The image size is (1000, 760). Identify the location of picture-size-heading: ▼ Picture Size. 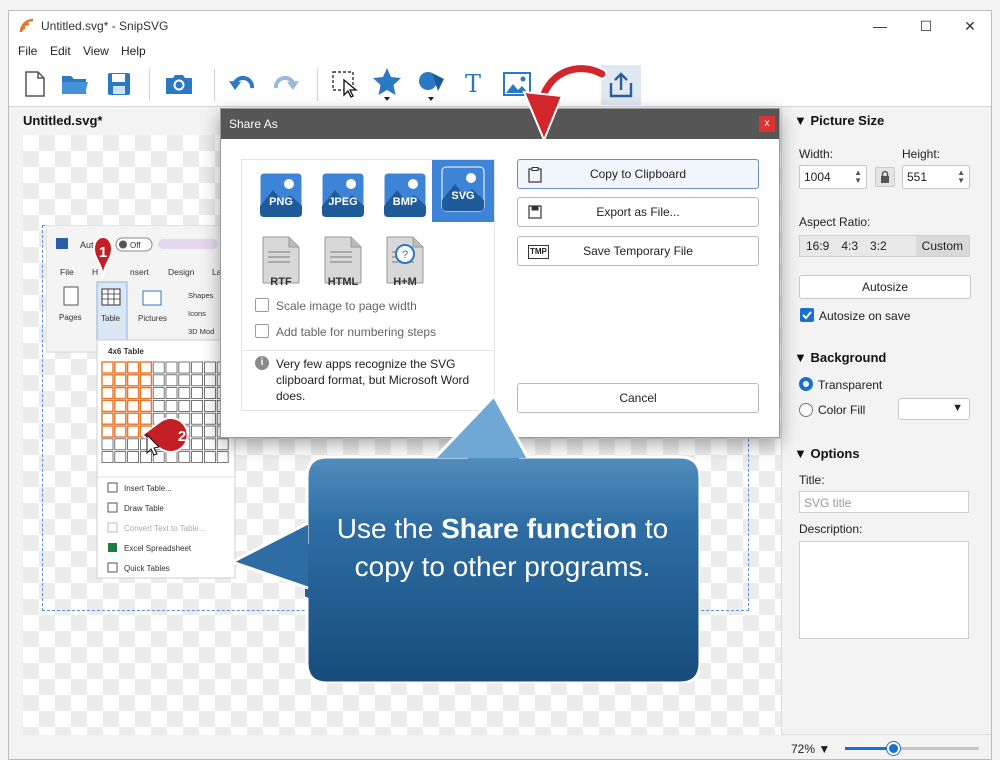
(839, 120).